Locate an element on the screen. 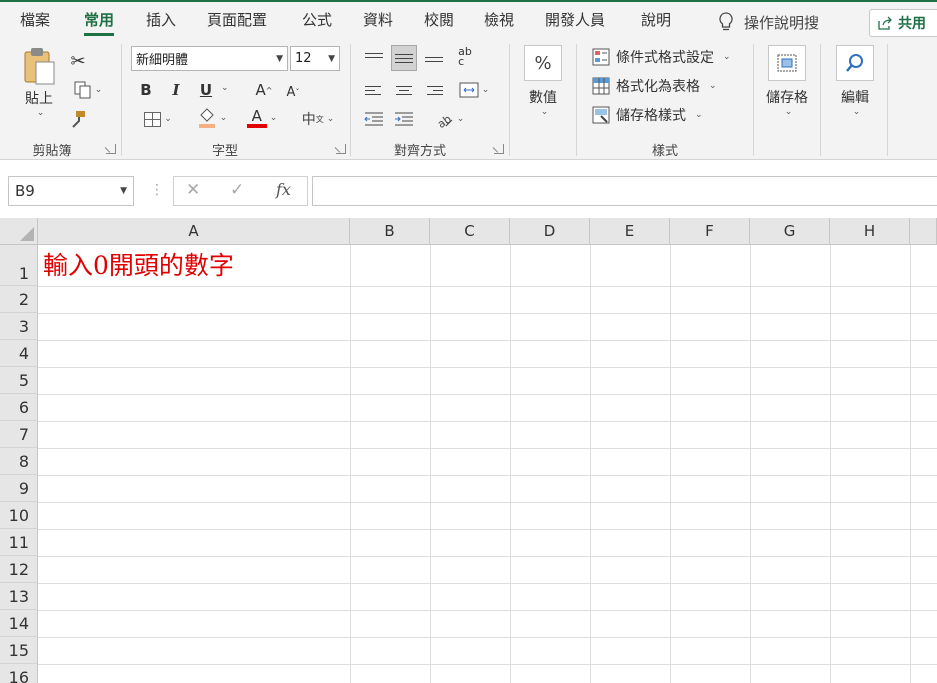  column-header-b: B is located at coordinates (390, 231).